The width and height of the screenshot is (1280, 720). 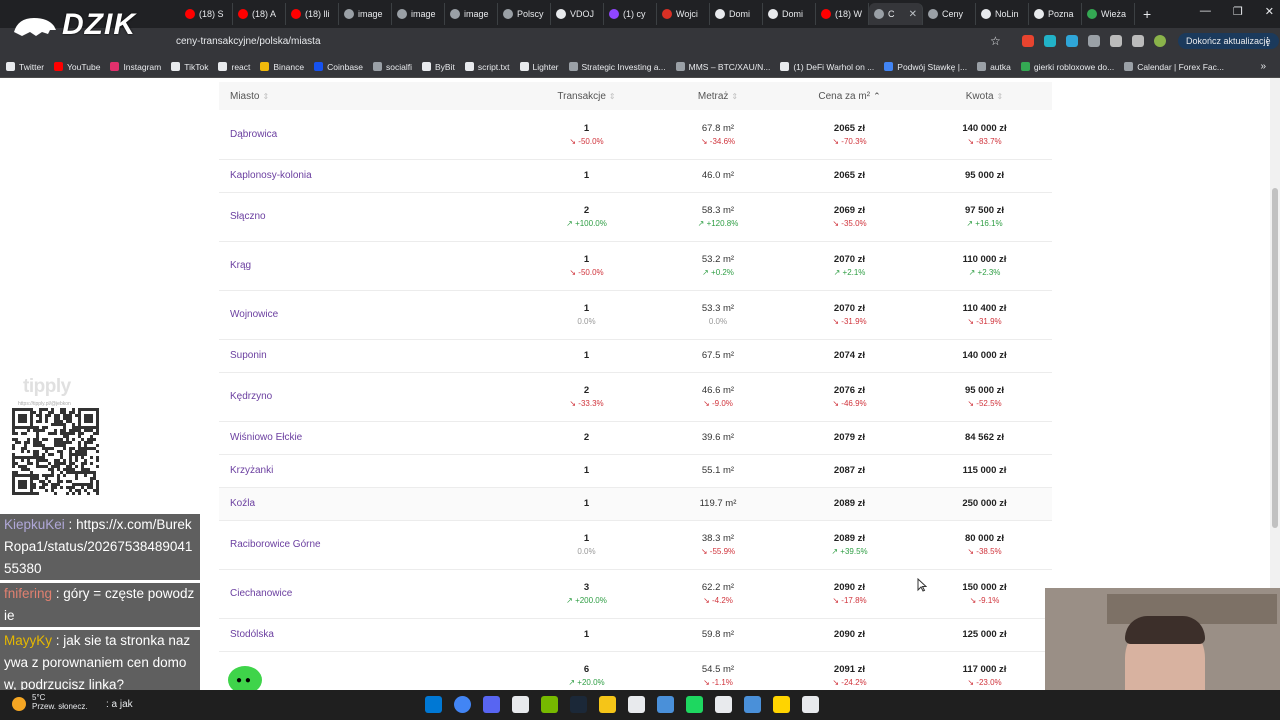 What do you see at coordinates (369, 470) in the screenshot?
I see `city-link: Krzyżanki` at bounding box center [369, 470].